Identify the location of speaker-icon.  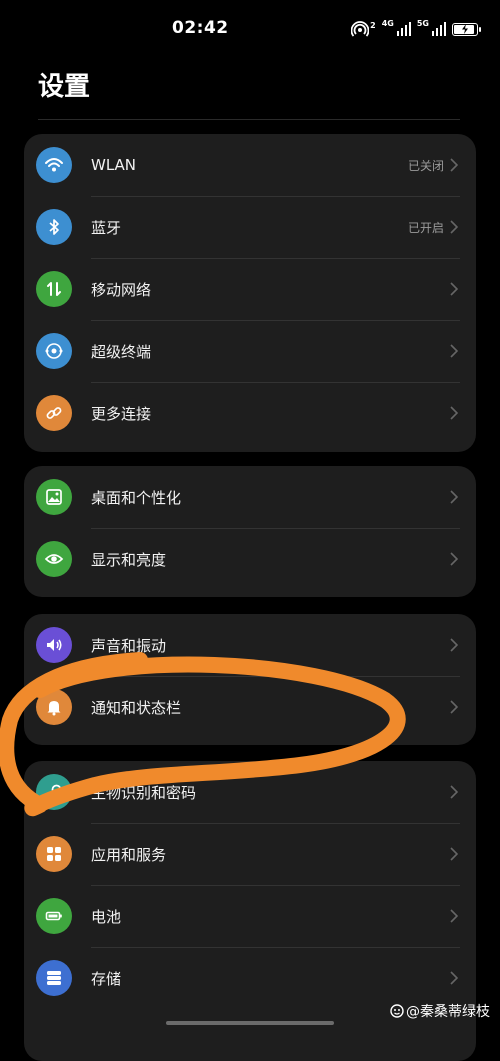
(54, 645).